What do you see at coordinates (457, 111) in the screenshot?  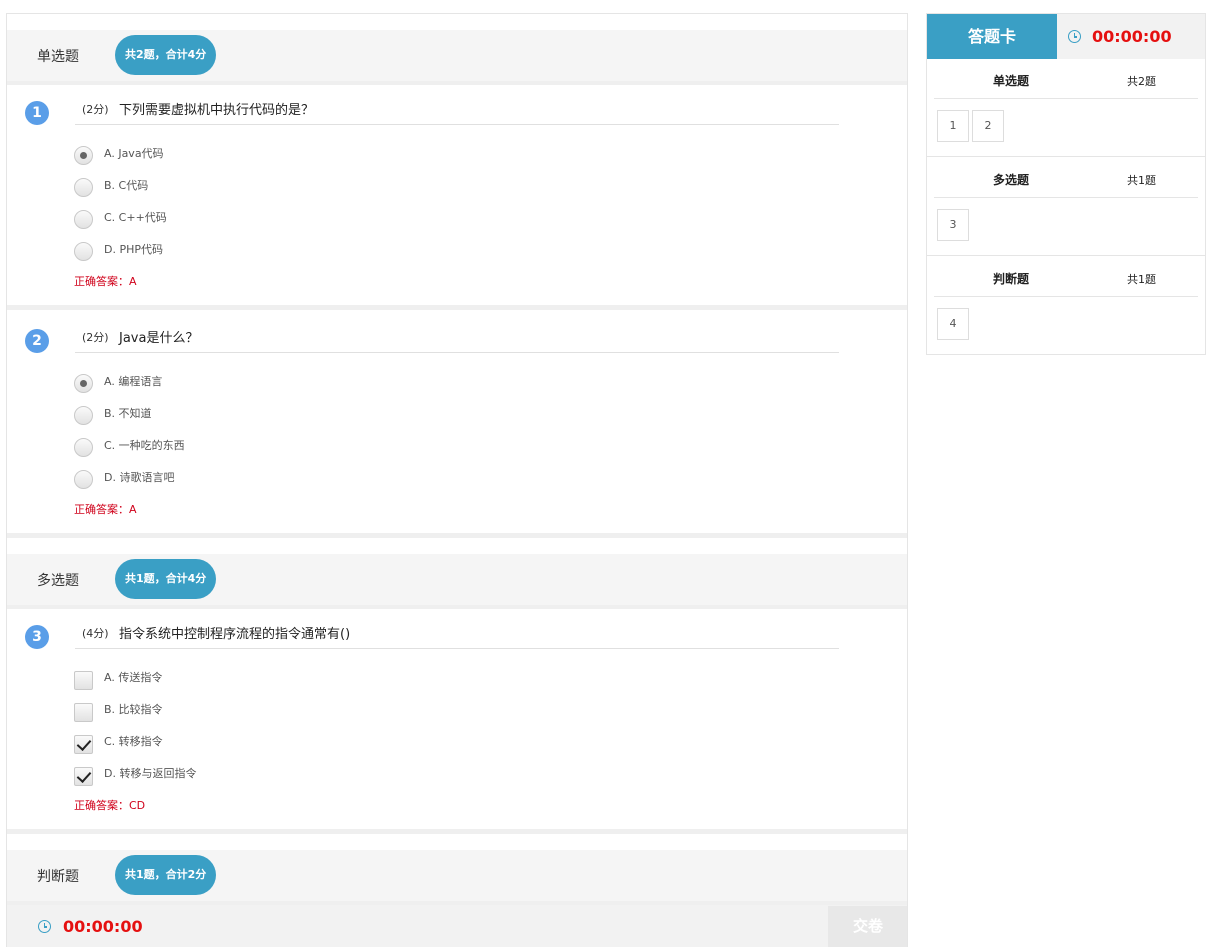 I see `question-stem: (2分) 下列需要虚拟机中执行代码的是？` at bounding box center [457, 111].